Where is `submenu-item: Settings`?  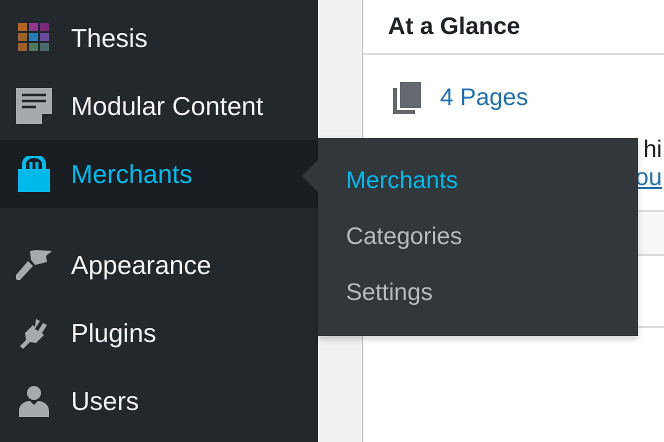
submenu-item: Settings is located at coordinates (375, 304).